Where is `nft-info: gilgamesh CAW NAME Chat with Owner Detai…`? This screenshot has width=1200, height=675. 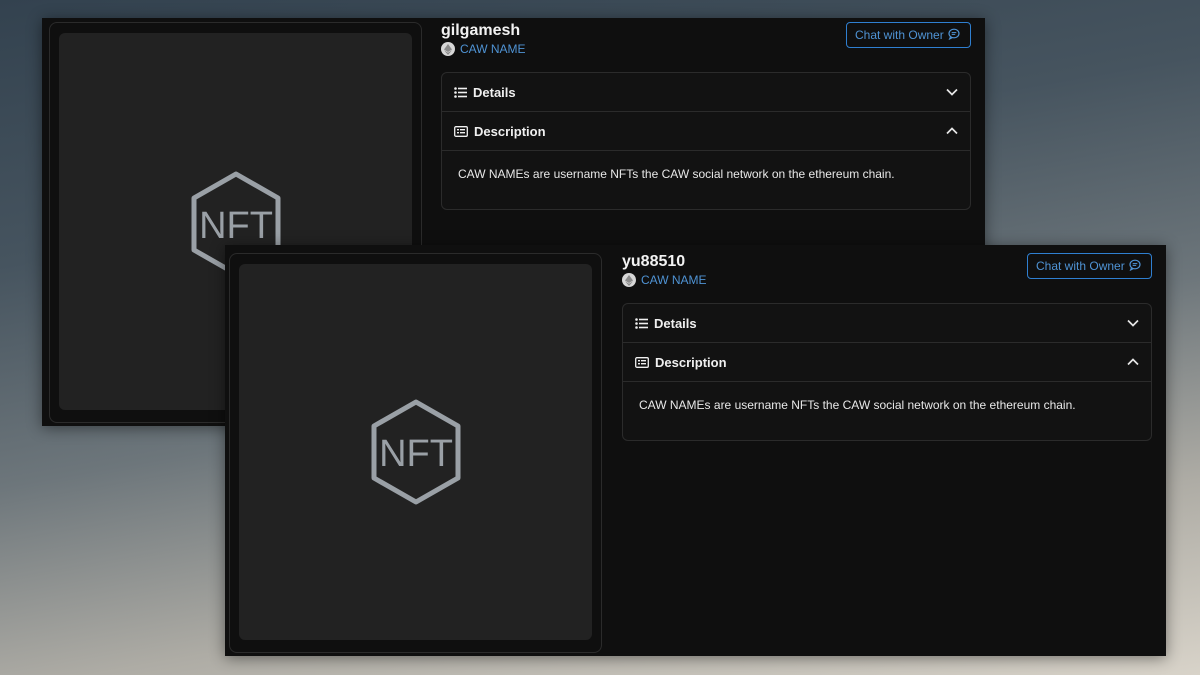
nft-info: gilgamesh CAW NAME Chat with Owner Detai… is located at coordinates (706, 116).